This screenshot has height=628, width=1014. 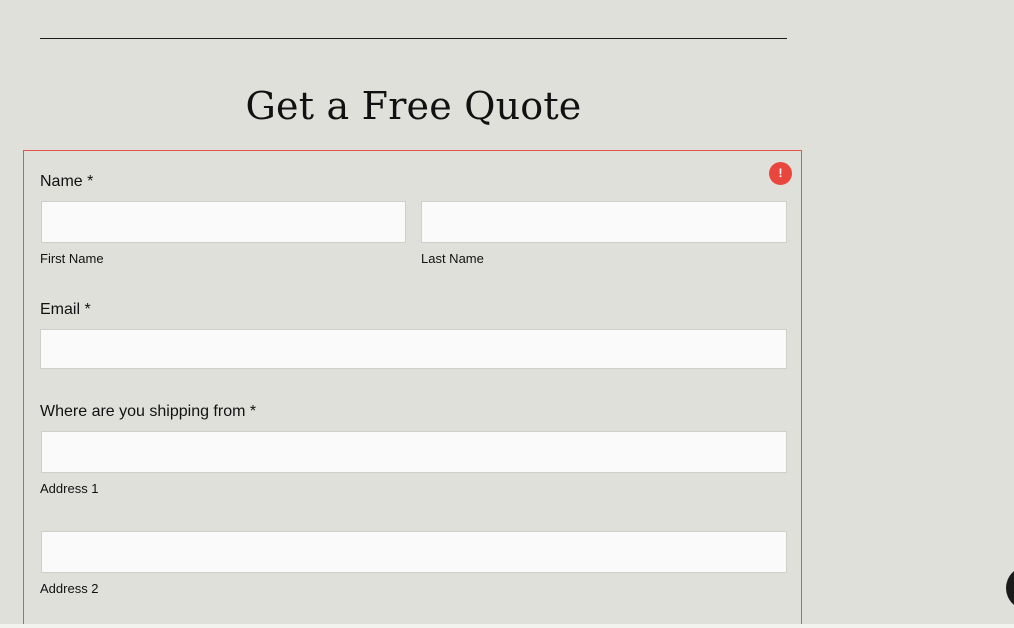 I want to click on email-label: Email *, so click(x=65, y=309).